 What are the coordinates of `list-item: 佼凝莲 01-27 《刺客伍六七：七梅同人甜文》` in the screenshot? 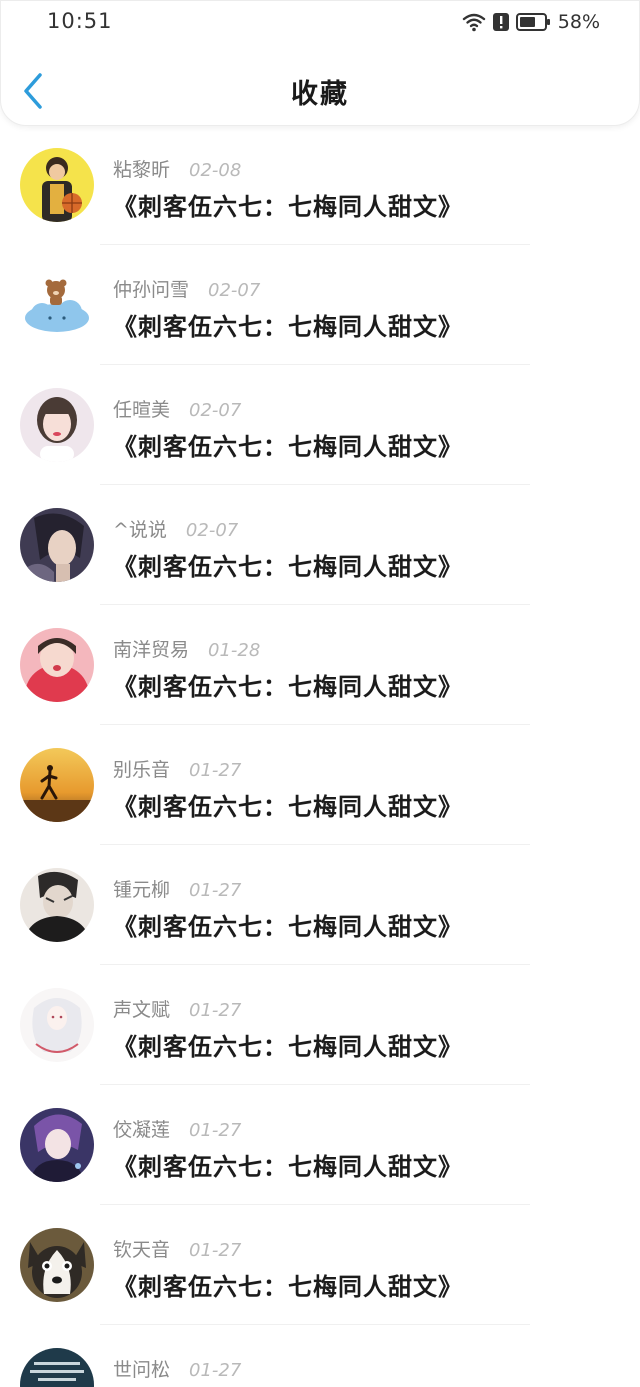 It's located at (320, 1145).